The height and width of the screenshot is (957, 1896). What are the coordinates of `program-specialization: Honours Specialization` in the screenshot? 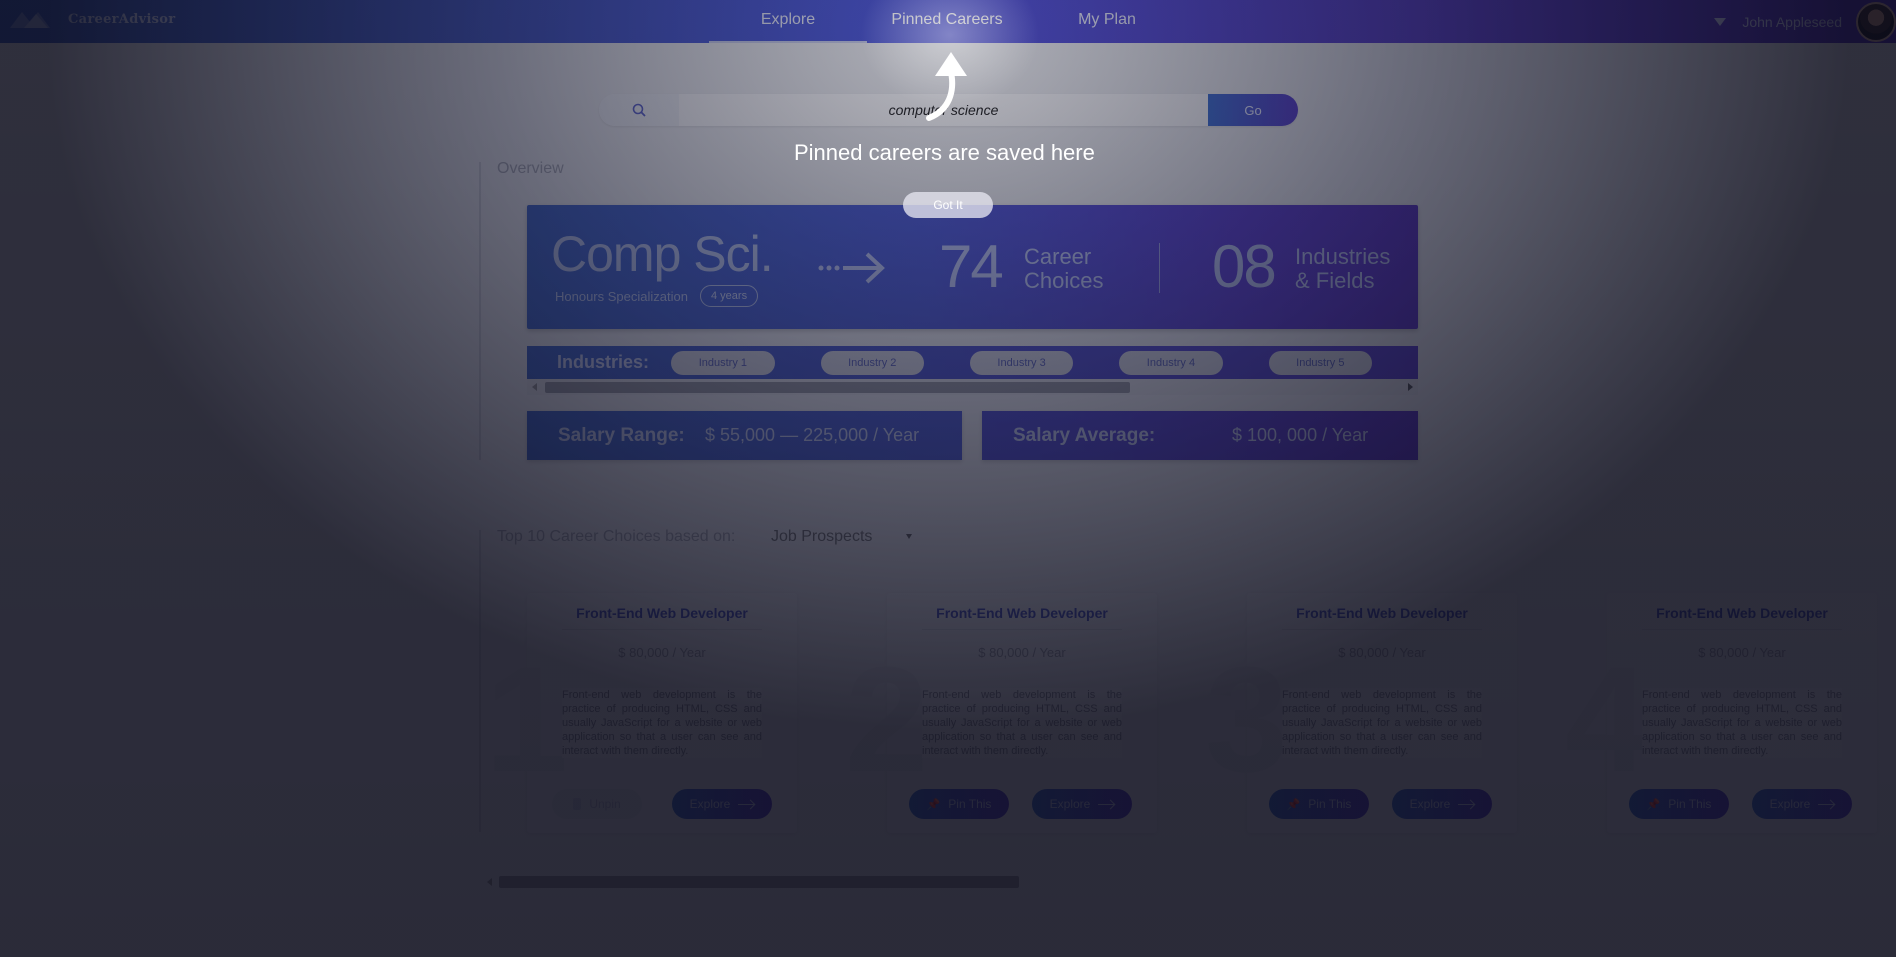 It's located at (621, 296).